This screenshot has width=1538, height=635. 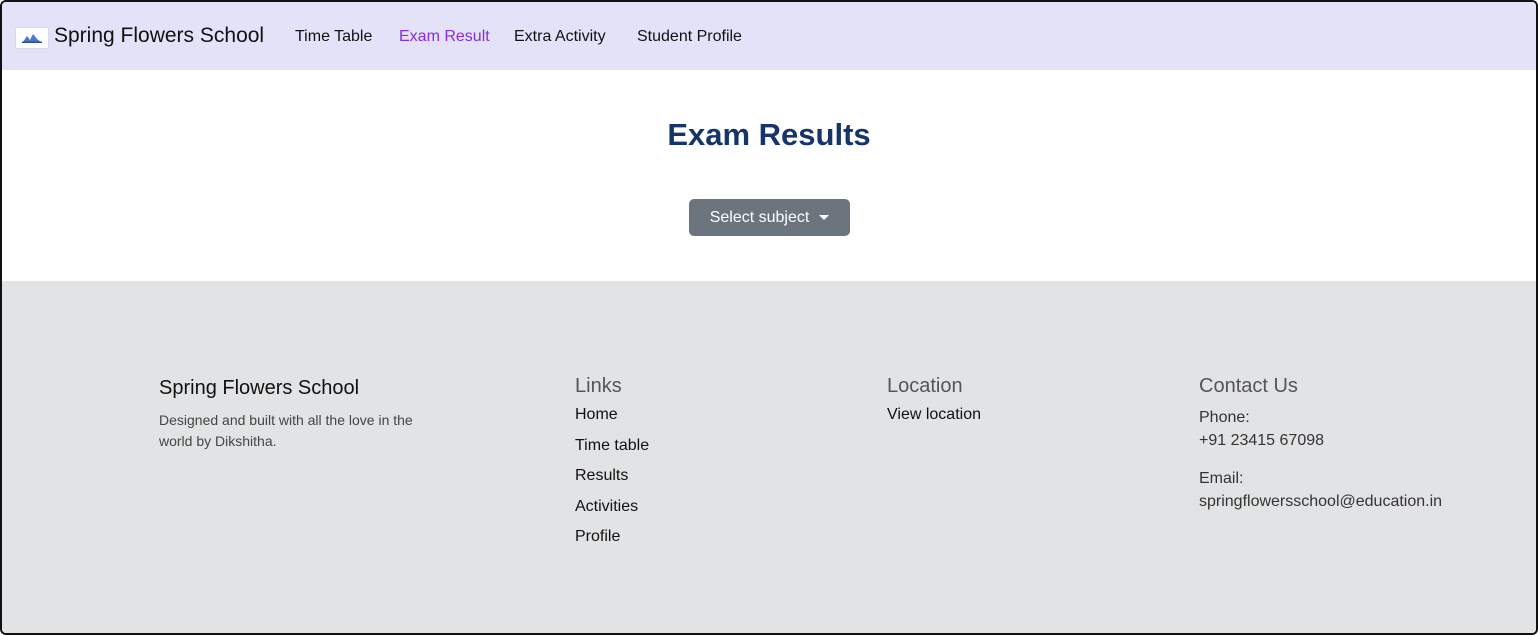 What do you see at coordinates (769, 134) in the screenshot?
I see `page-title: Exam Results` at bounding box center [769, 134].